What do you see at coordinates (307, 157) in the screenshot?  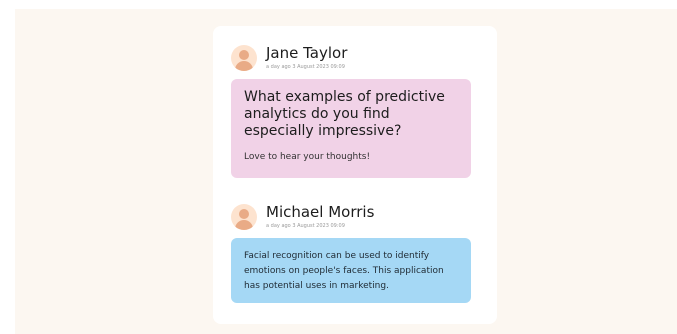 I see `question-note: Love to hear your thoughts!` at bounding box center [307, 157].